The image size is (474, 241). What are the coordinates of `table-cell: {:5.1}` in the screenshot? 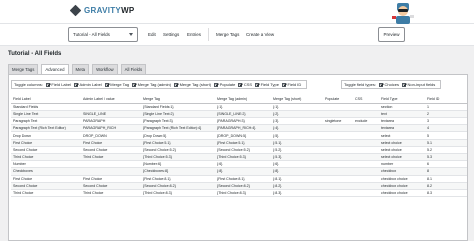 It's located at (297, 143).